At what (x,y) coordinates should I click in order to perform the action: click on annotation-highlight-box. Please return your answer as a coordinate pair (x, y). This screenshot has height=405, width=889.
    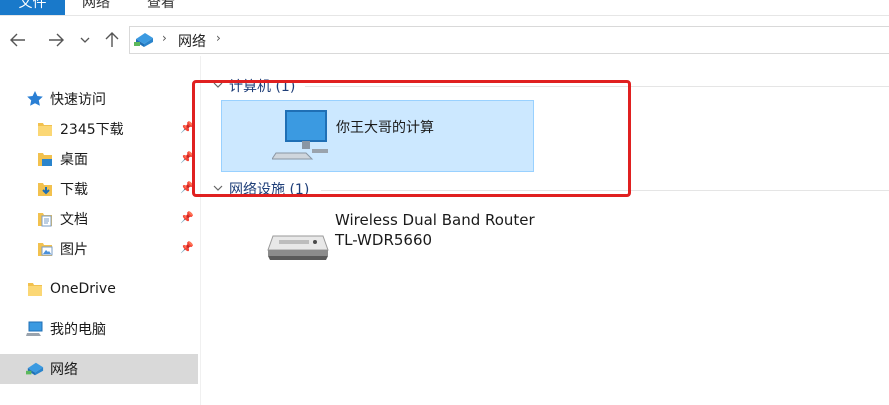
    Looking at the image, I should click on (411, 138).